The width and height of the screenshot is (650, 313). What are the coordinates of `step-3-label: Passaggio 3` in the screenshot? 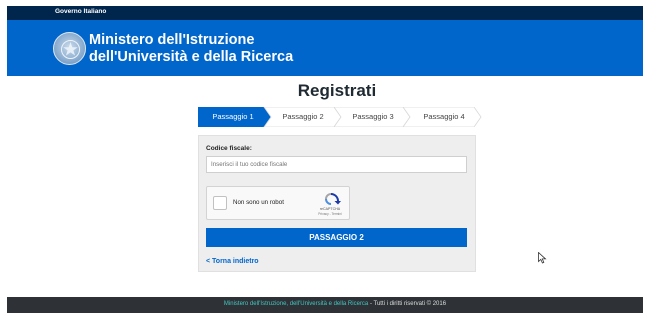 It's located at (373, 116).